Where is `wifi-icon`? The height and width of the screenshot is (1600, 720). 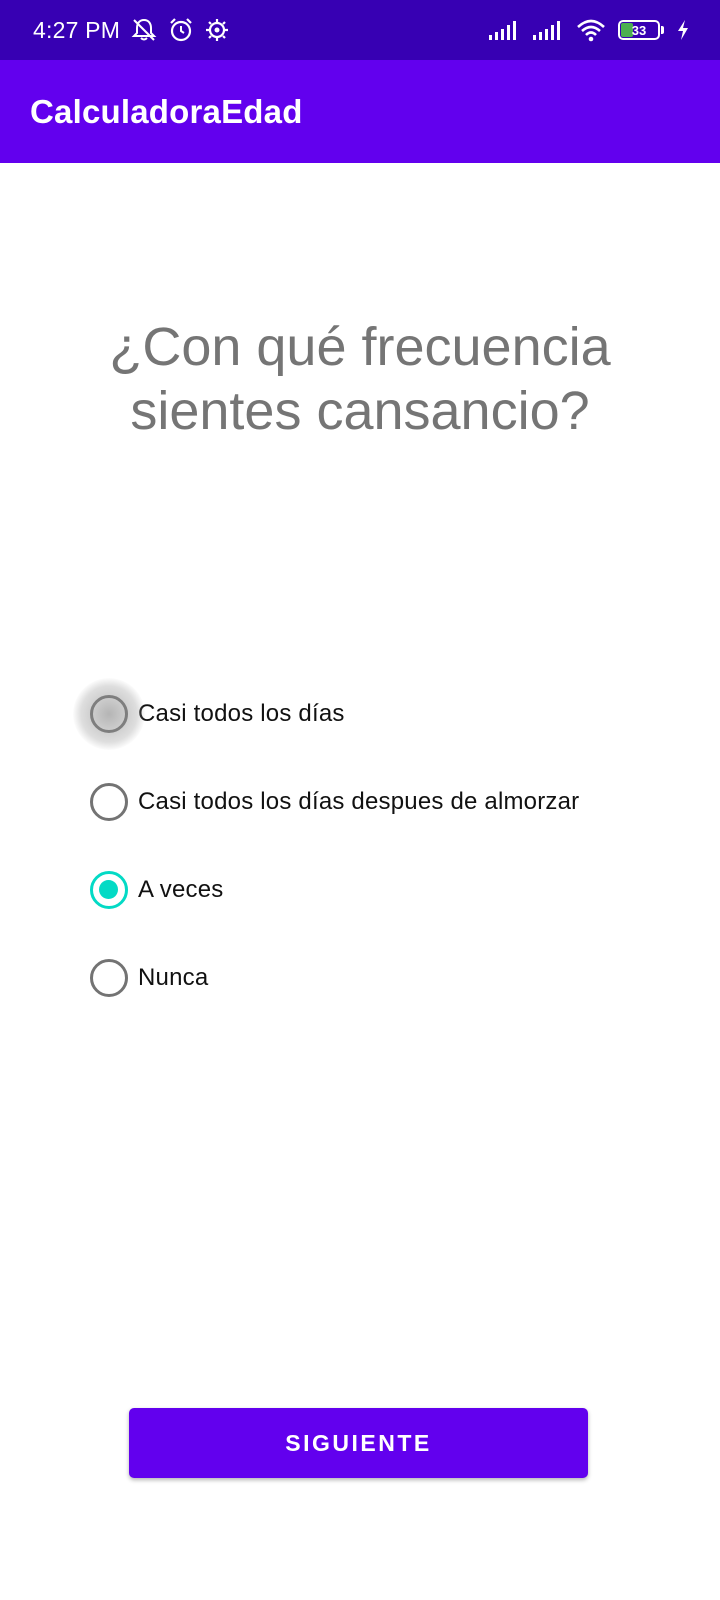 wifi-icon is located at coordinates (591, 30).